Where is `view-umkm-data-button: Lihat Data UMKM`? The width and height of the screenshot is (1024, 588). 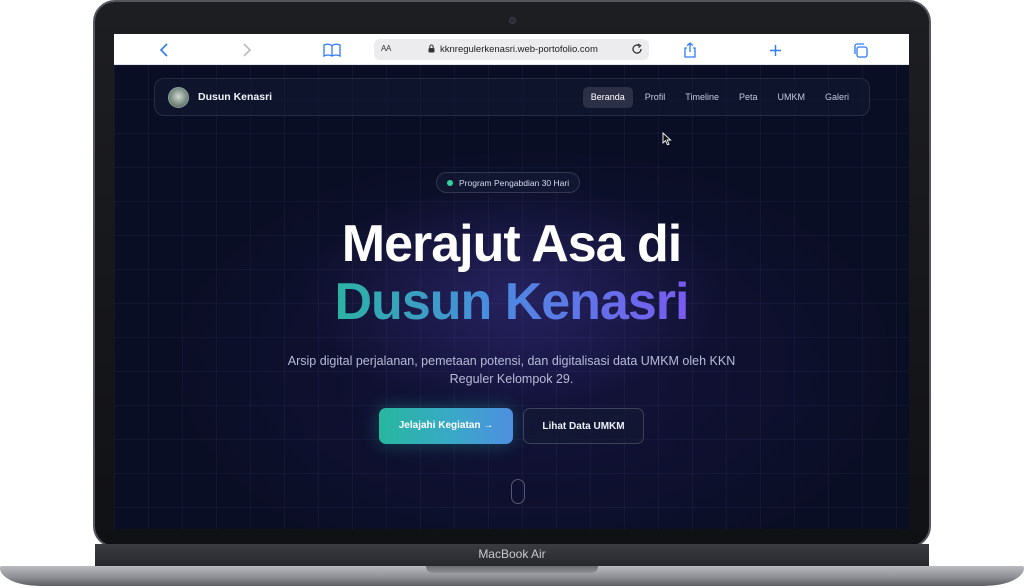
view-umkm-data-button: Lihat Data UMKM is located at coordinates (583, 426).